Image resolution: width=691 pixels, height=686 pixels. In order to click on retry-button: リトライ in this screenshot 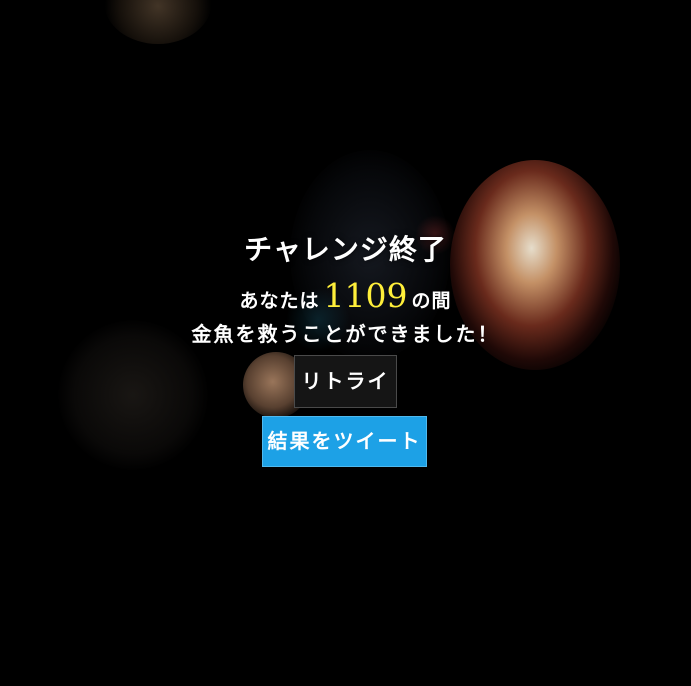, I will do `click(345, 381)`.